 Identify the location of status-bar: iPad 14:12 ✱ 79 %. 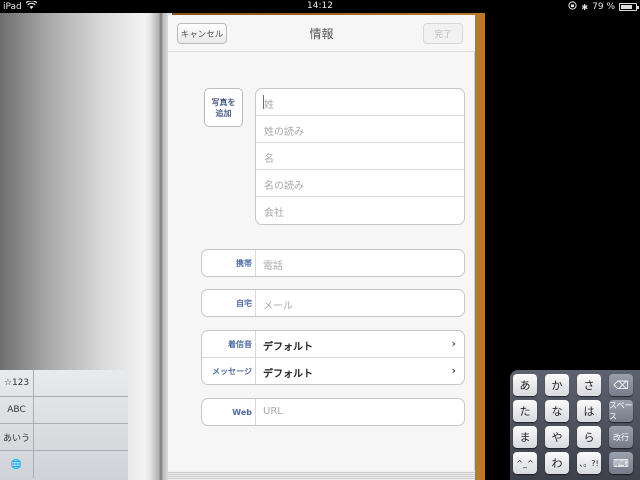
(320, 6).